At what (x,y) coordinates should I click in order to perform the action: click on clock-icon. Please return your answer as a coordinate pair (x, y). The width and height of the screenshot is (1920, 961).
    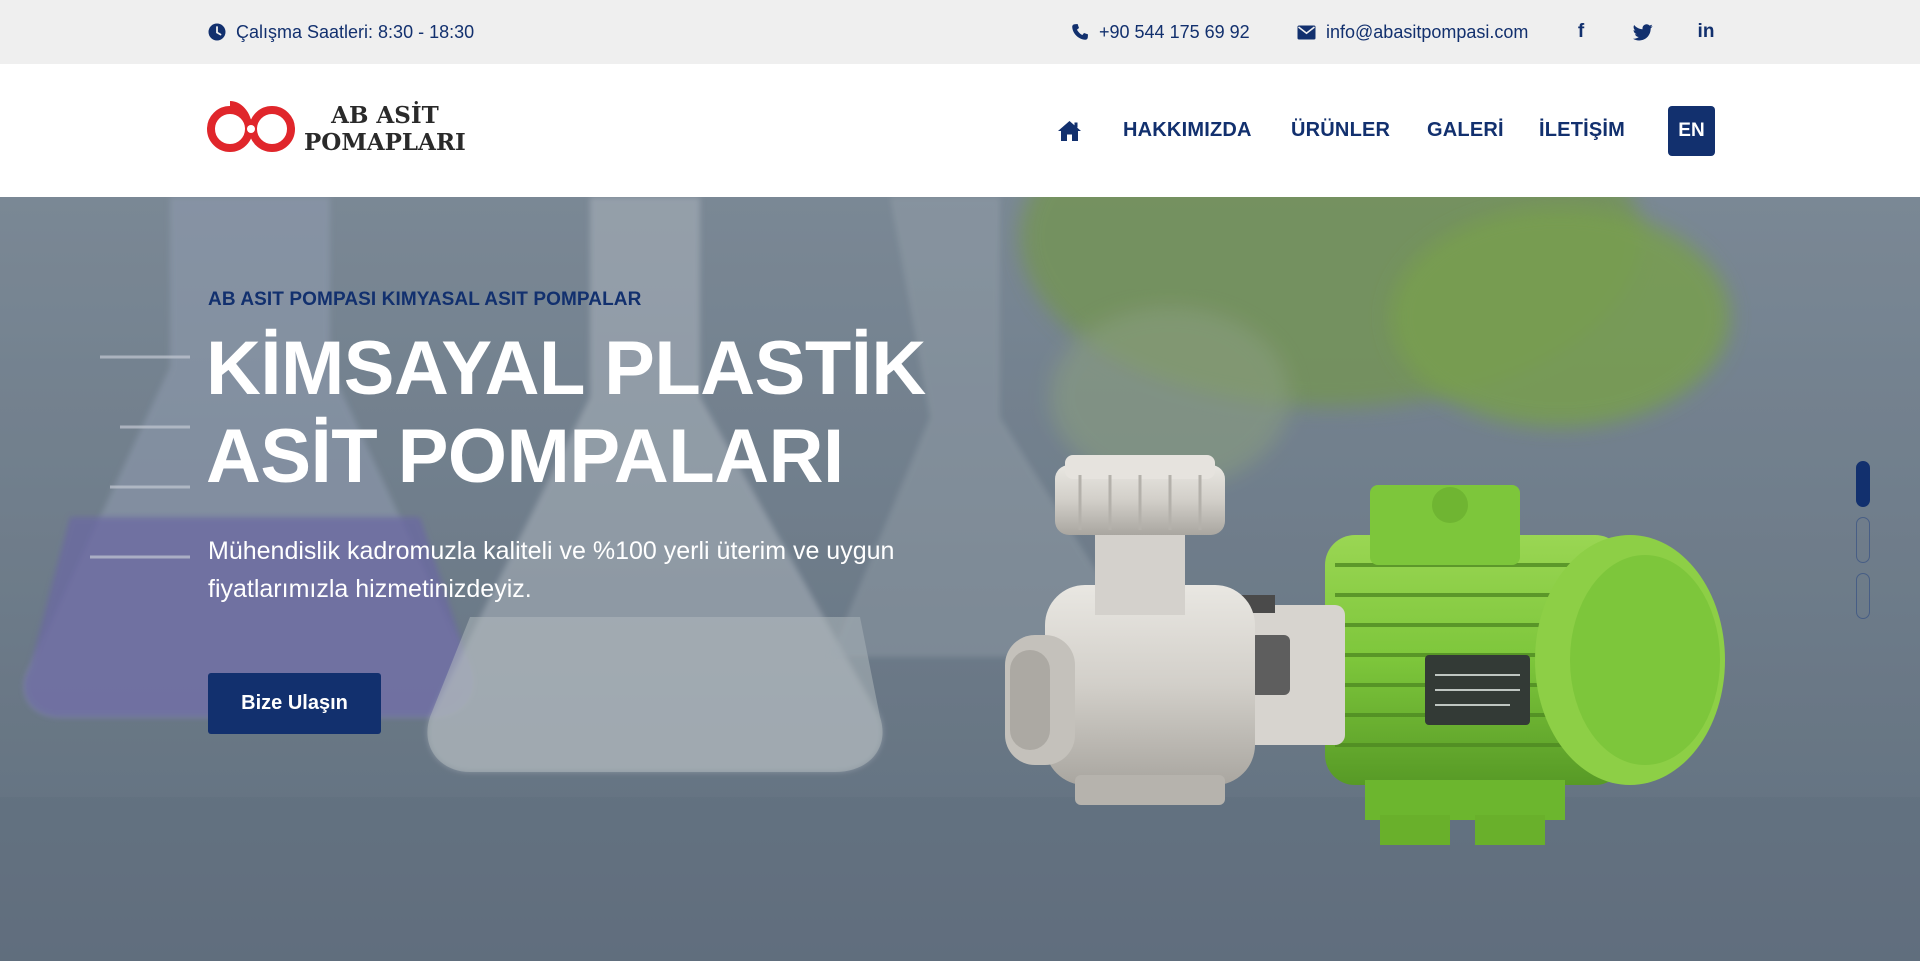
    Looking at the image, I should click on (217, 32).